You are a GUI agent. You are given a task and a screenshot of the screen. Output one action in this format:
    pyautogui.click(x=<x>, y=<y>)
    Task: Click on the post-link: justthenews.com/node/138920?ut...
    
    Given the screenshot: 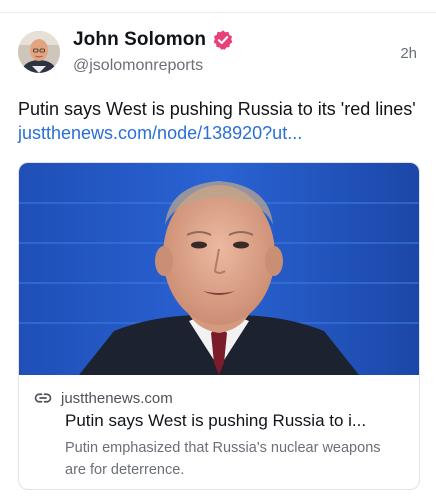 What is the action you would take?
    pyautogui.click(x=160, y=133)
    